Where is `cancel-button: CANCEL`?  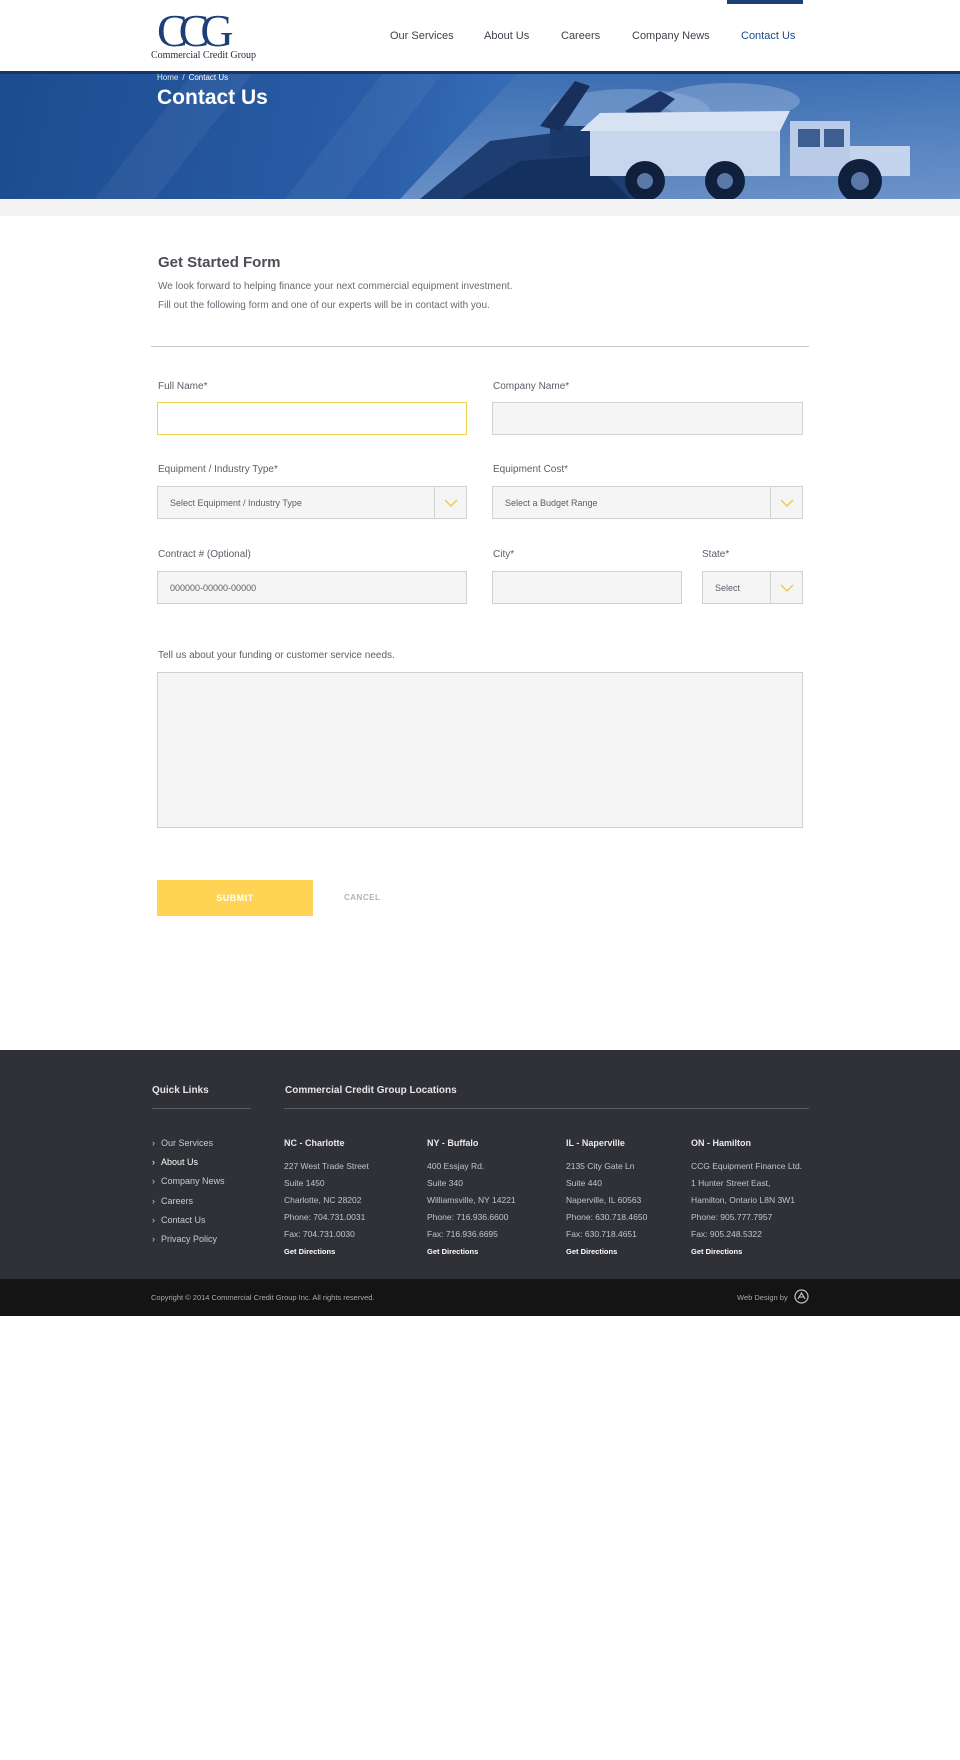
cancel-button: CANCEL is located at coordinates (362, 897).